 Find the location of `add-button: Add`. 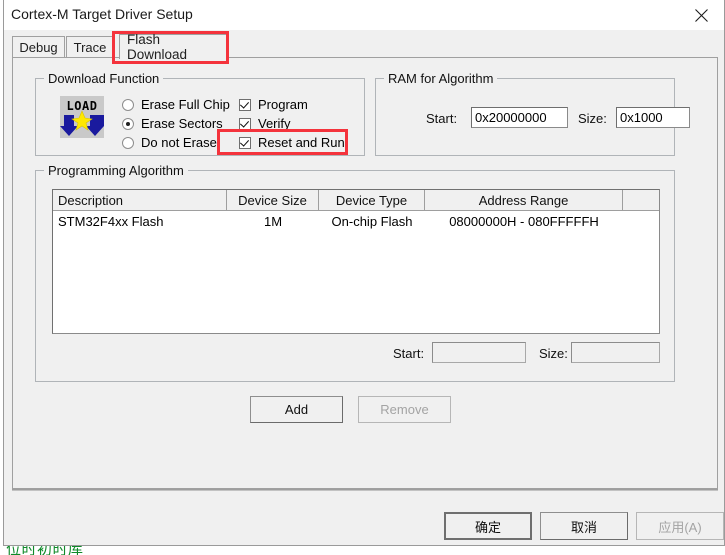

add-button: Add is located at coordinates (296, 409).